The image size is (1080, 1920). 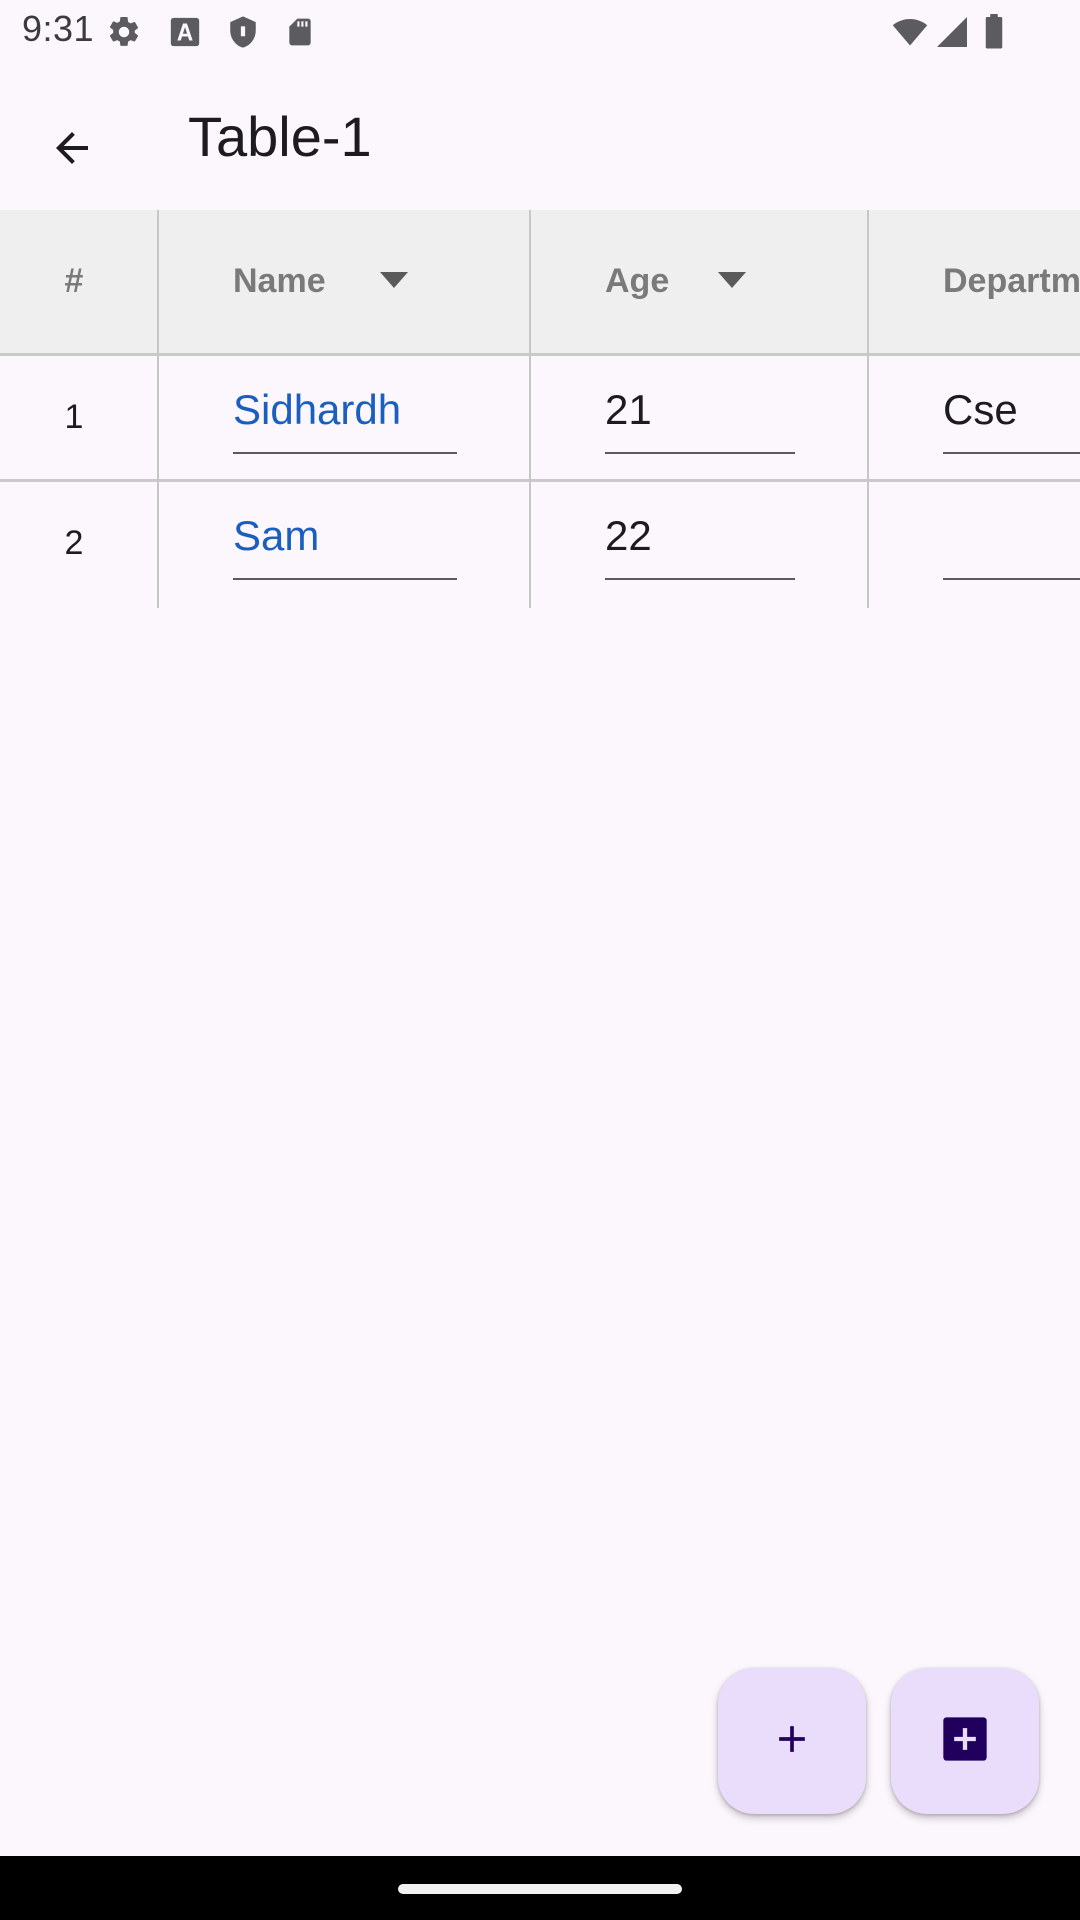 I want to click on add-box-icon, so click(x=965, y=1741).